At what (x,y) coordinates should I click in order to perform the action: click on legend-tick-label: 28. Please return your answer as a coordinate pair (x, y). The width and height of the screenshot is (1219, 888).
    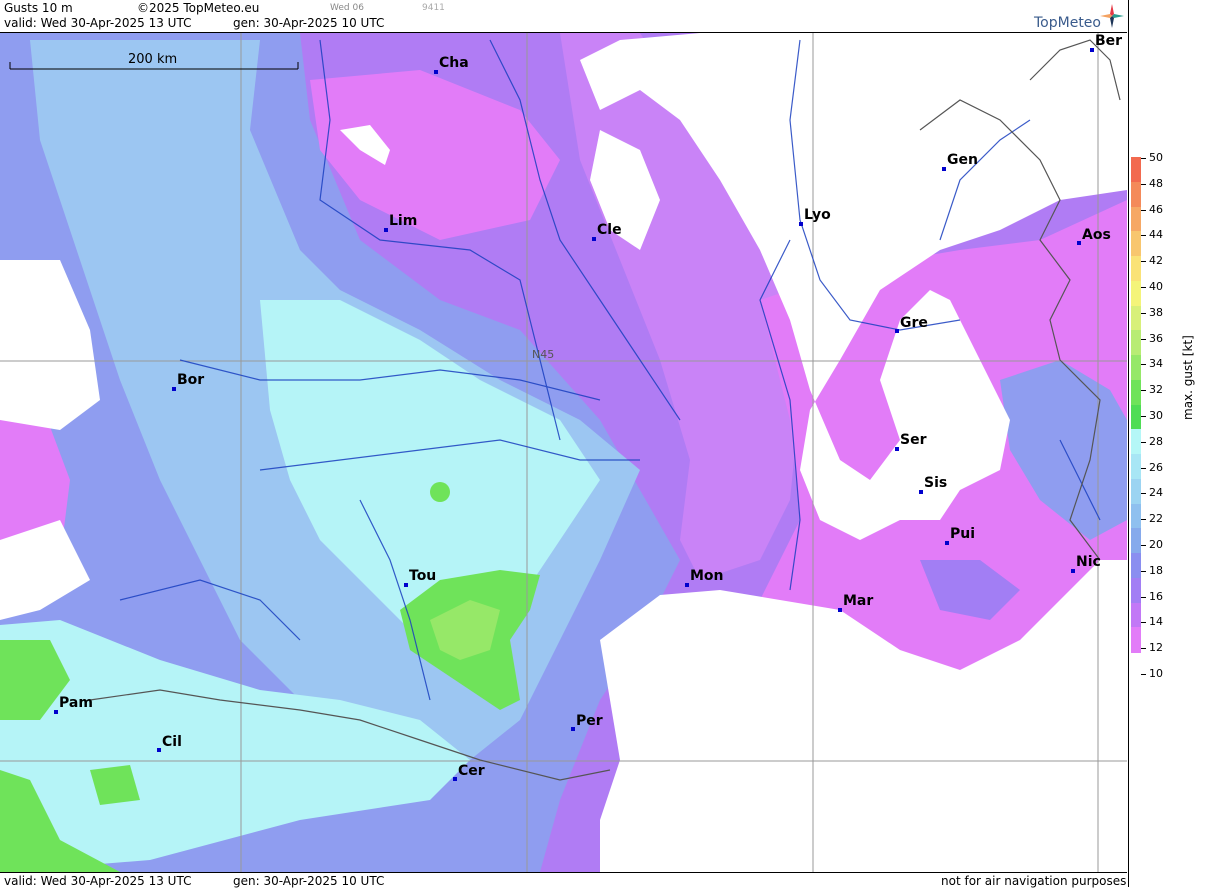
    Looking at the image, I should click on (1156, 441).